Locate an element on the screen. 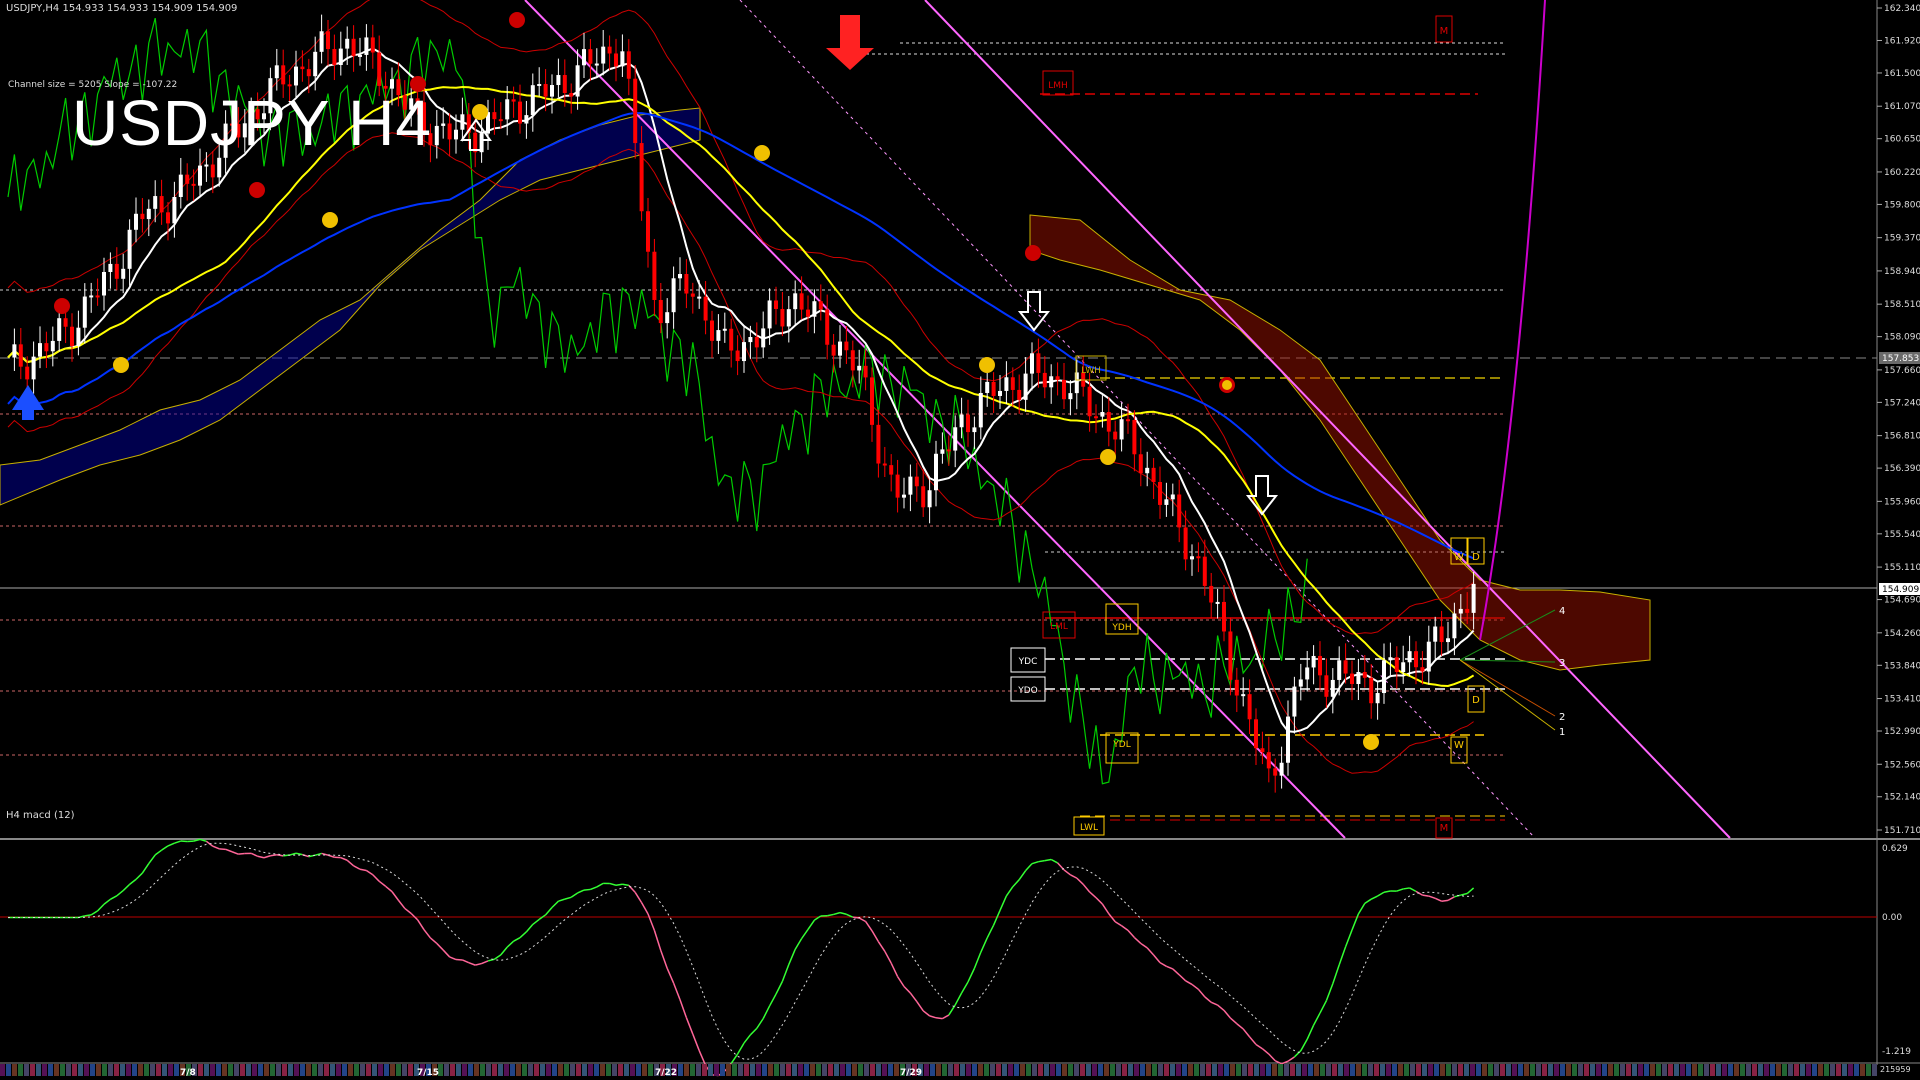 Image resolution: width=1920 pixels, height=1080 pixels. price-tick-label: 154.690 is located at coordinates (1902, 601).